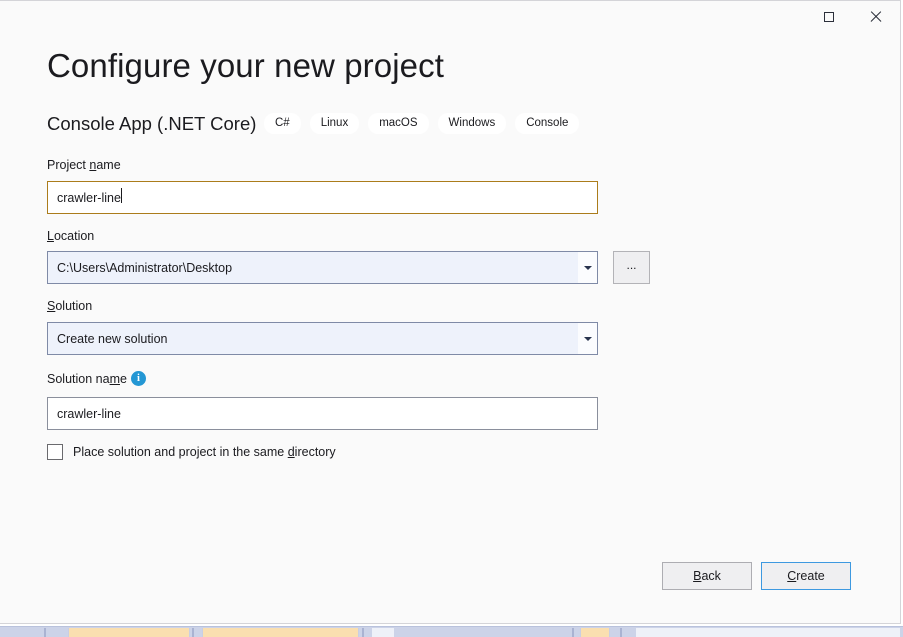 This screenshot has height=637, width=903. What do you see at coordinates (180, 452) in the screenshot?
I see `same-directory-label-text: Place solution and project in the same` at bounding box center [180, 452].